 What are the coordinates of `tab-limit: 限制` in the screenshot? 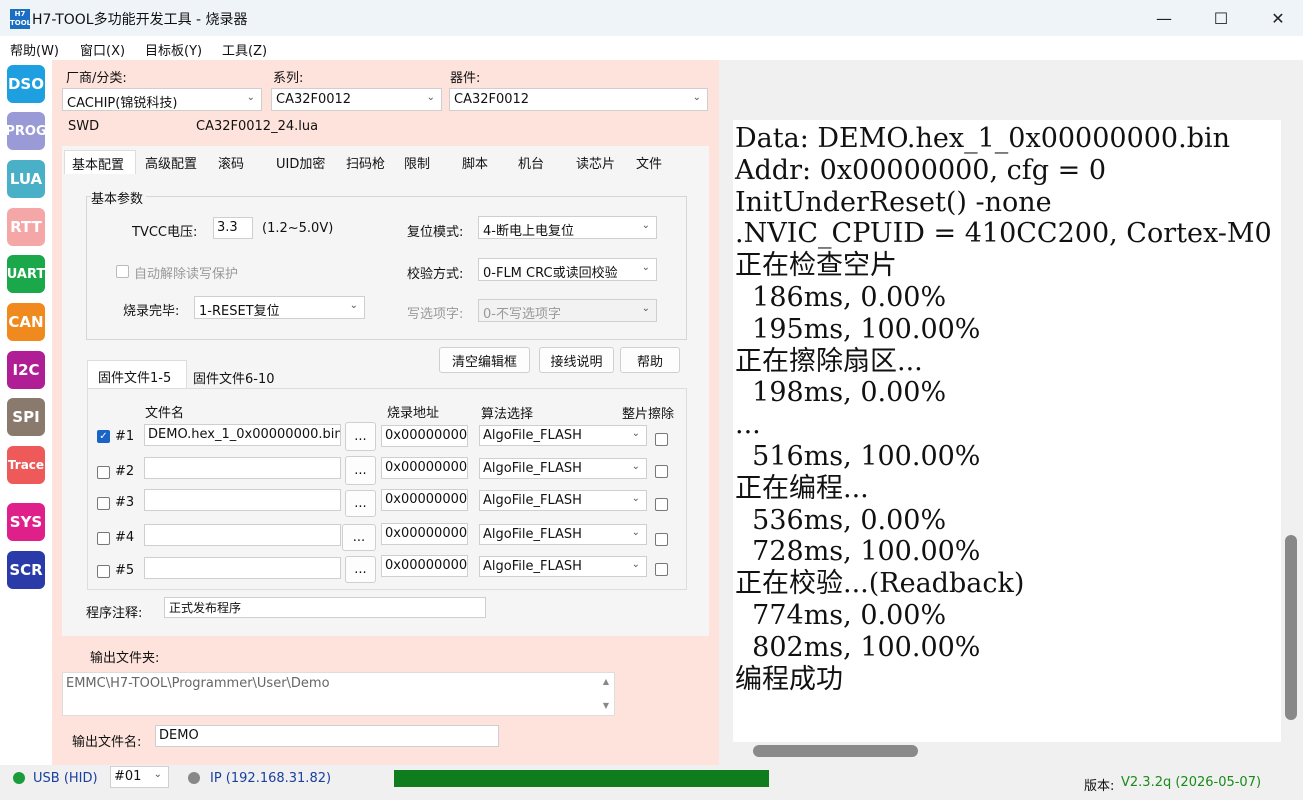 It's located at (417, 162).